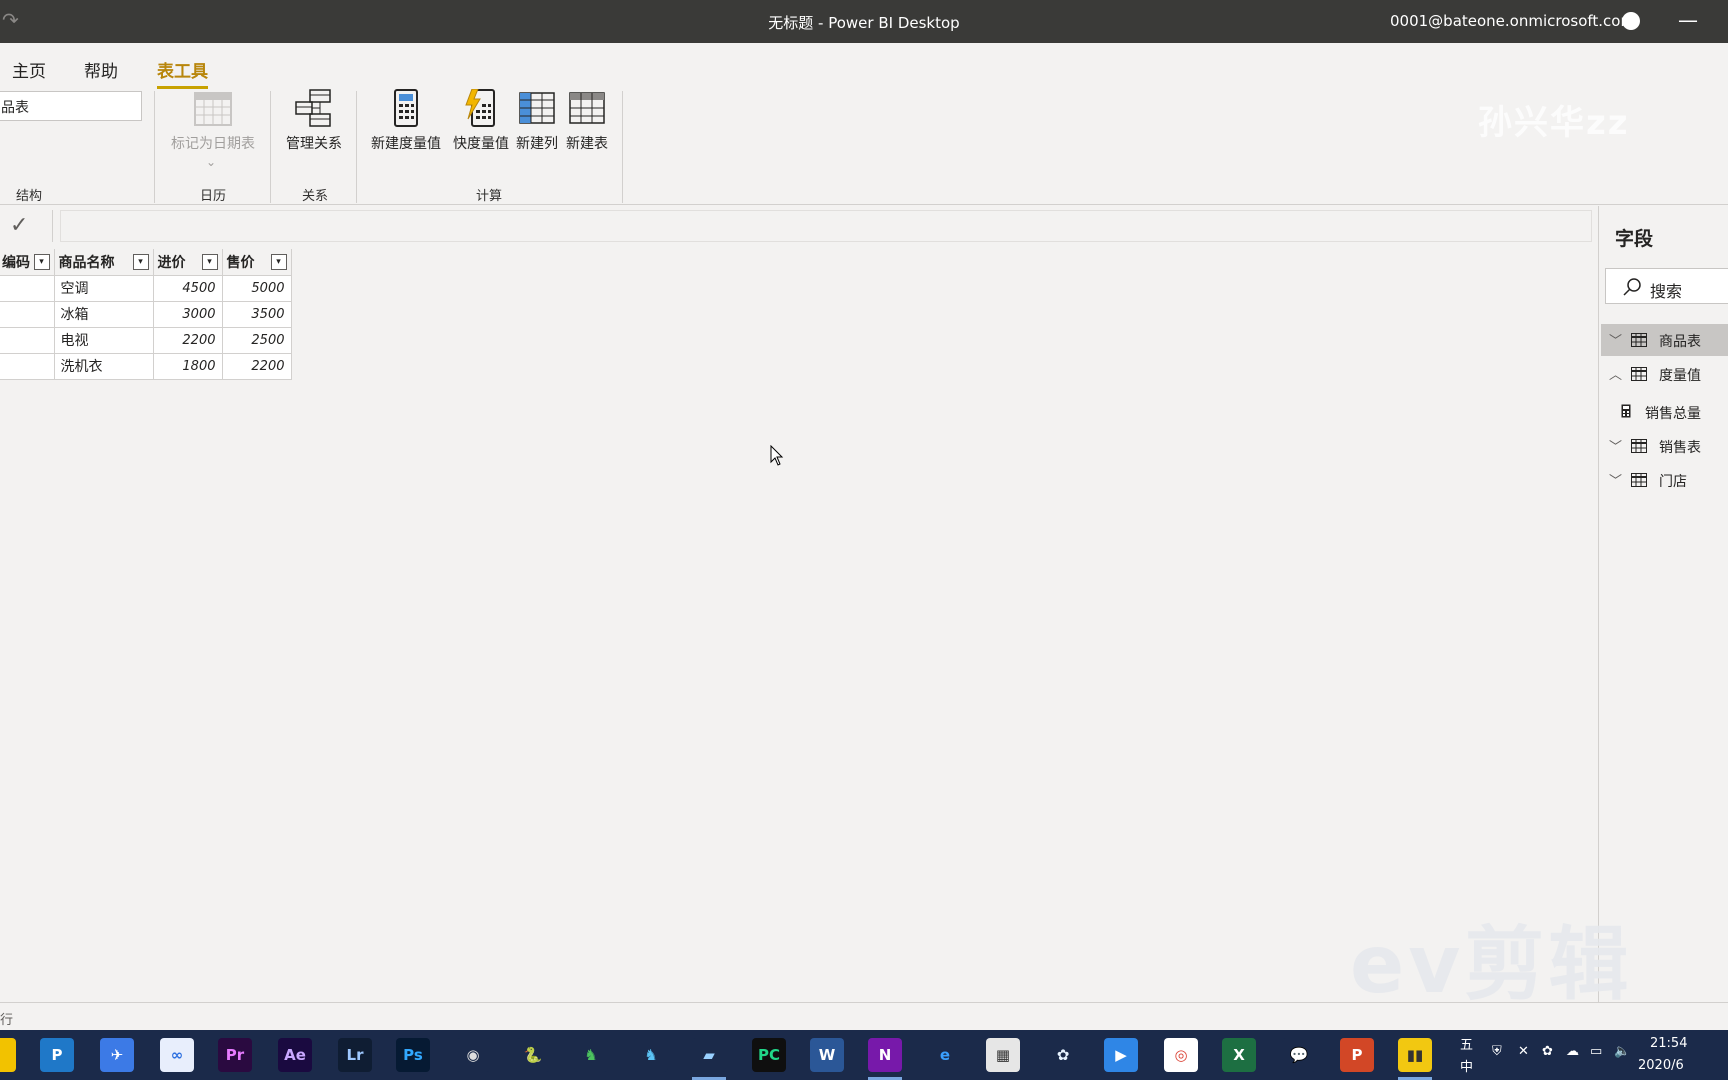  Describe the element at coordinates (533, 1055) in the screenshot. I see `python-icon: 🐍` at that location.